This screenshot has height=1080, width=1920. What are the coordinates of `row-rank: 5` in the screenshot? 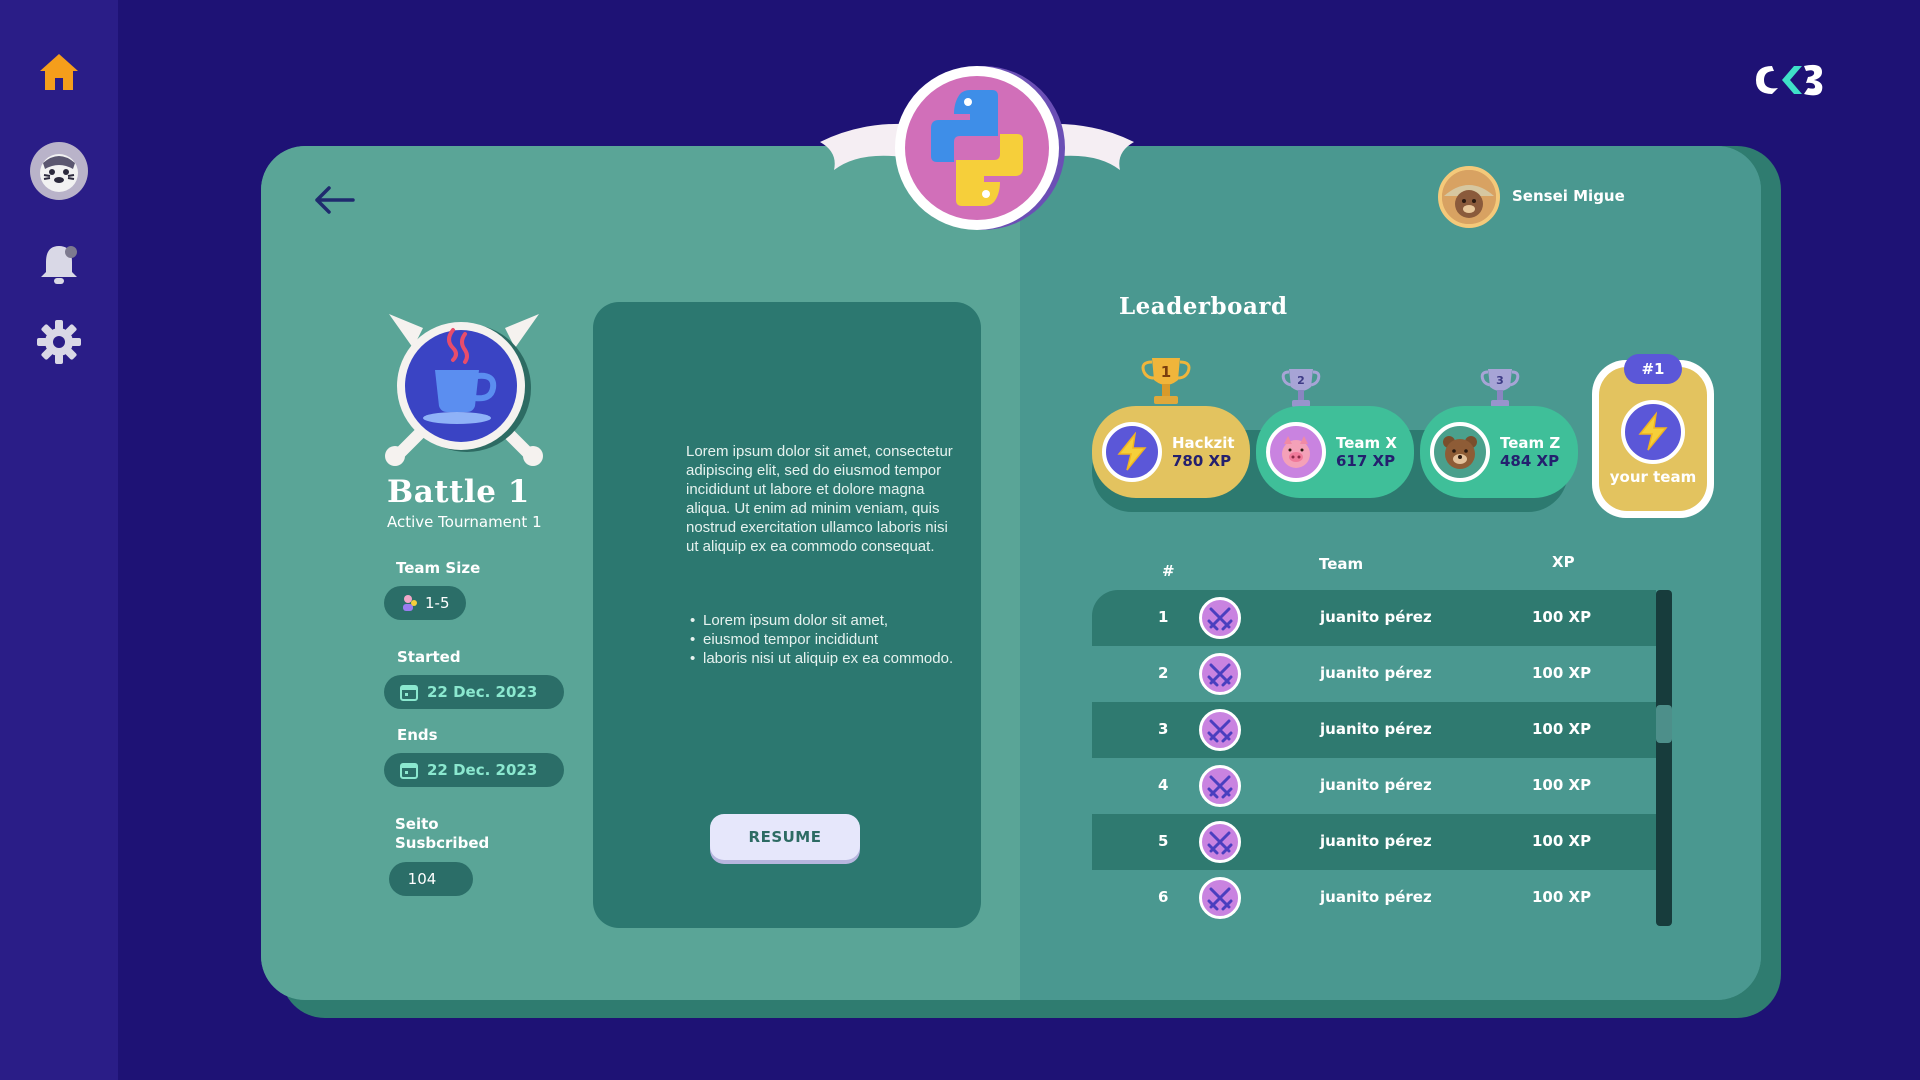 It's located at (1163, 841).